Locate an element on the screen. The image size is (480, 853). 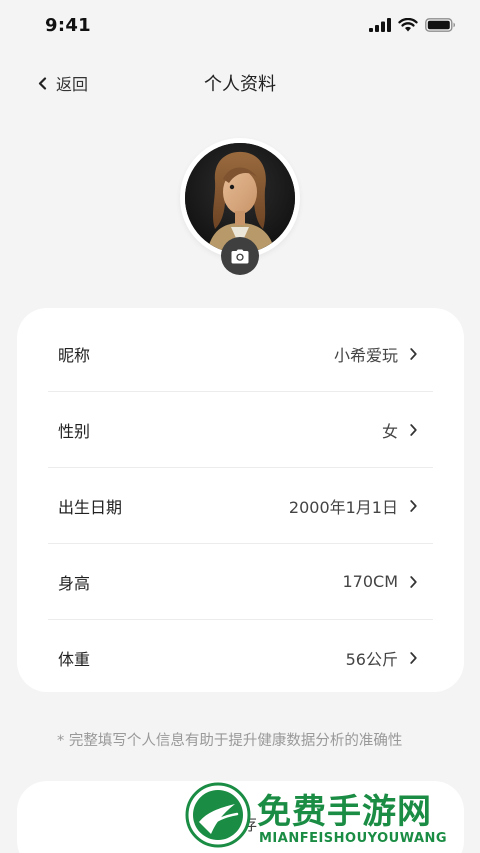
page-title: 个人资料 is located at coordinates (240, 84).